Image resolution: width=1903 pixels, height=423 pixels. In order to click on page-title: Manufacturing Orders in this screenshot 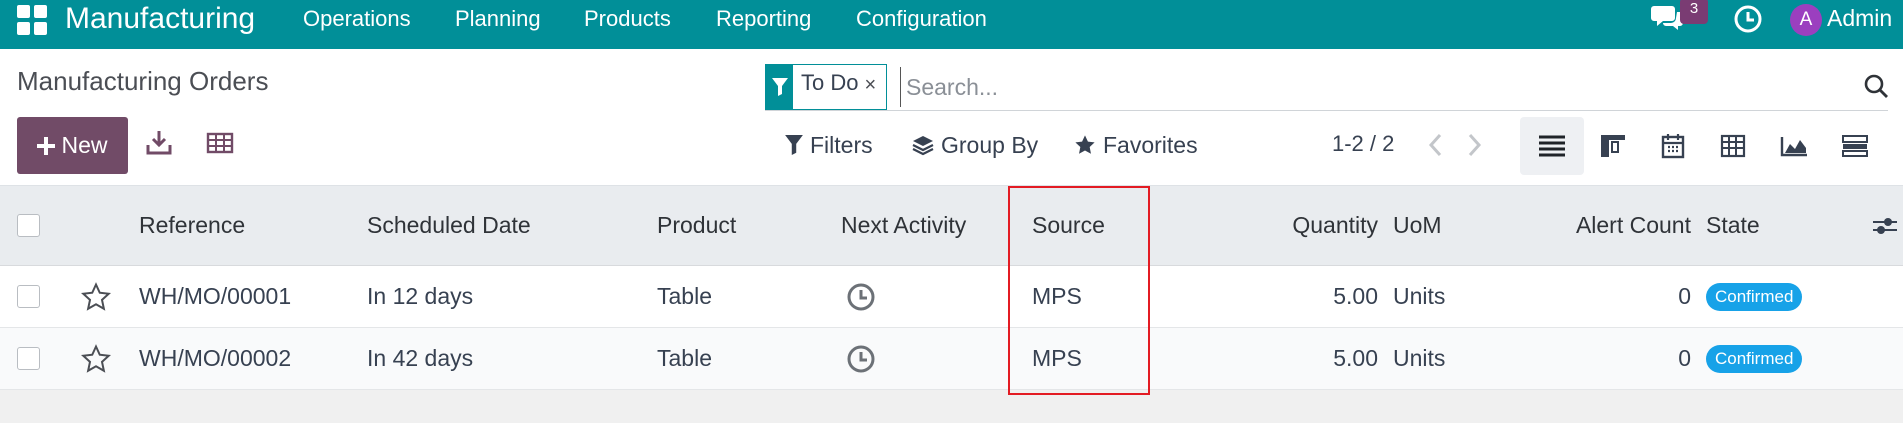, I will do `click(142, 81)`.